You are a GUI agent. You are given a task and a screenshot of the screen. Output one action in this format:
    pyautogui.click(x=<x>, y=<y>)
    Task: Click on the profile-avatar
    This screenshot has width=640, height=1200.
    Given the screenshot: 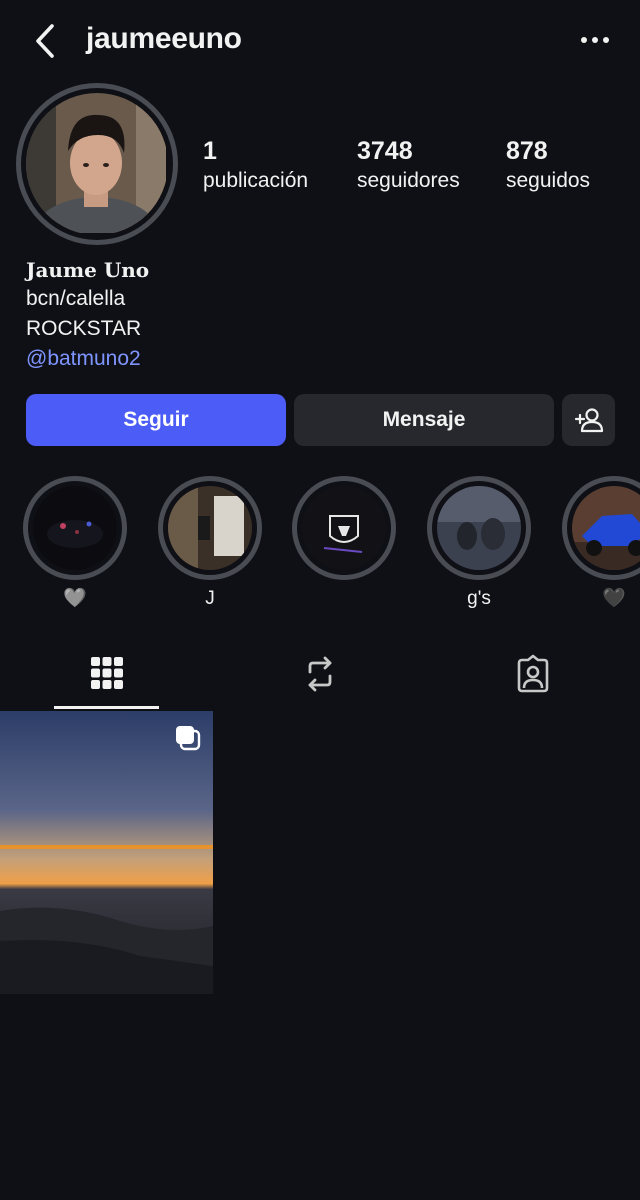 What is the action you would take?
    pyautogui.click(x=97, y=164)
    